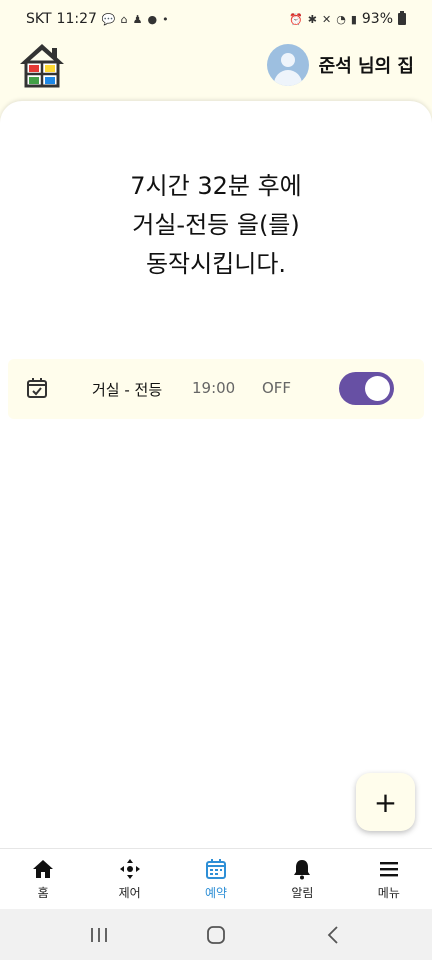 Image resolution: width=432 pixels, height=960 pixels. I want to click on user-info: 준석 님의 집, so click(340, 65).